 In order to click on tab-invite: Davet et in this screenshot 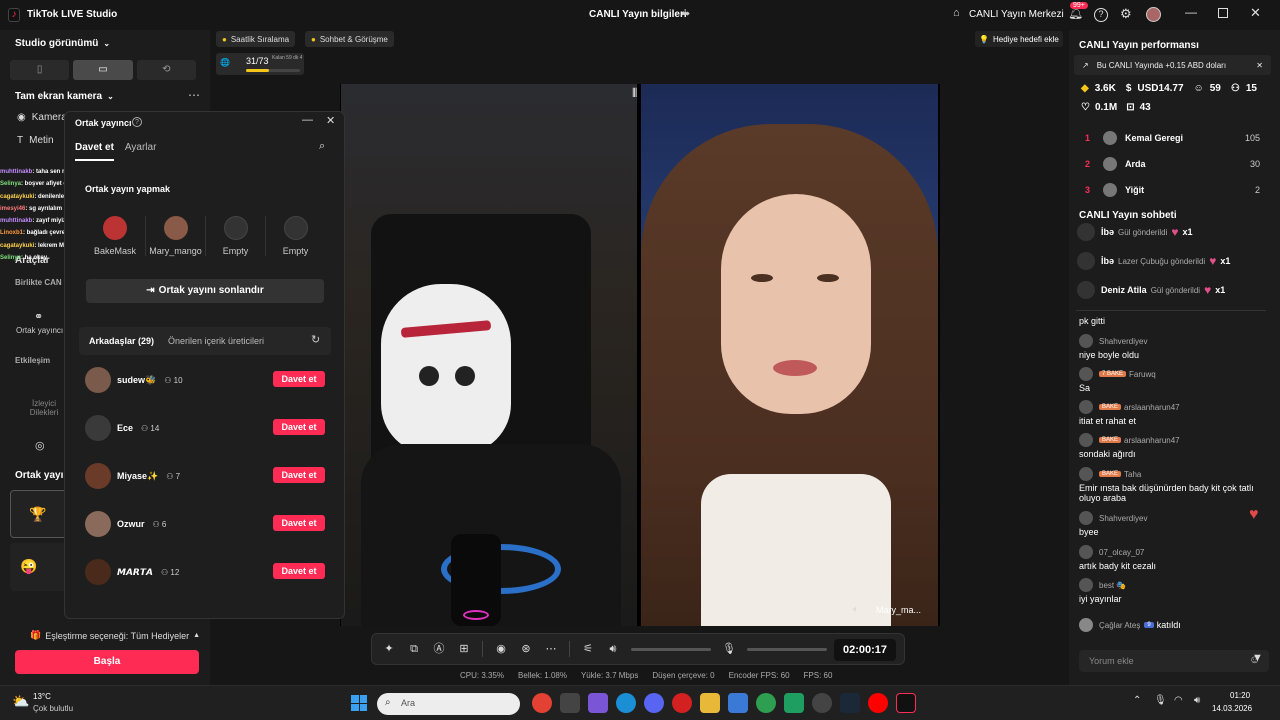, I will do `click(94, 151)`.